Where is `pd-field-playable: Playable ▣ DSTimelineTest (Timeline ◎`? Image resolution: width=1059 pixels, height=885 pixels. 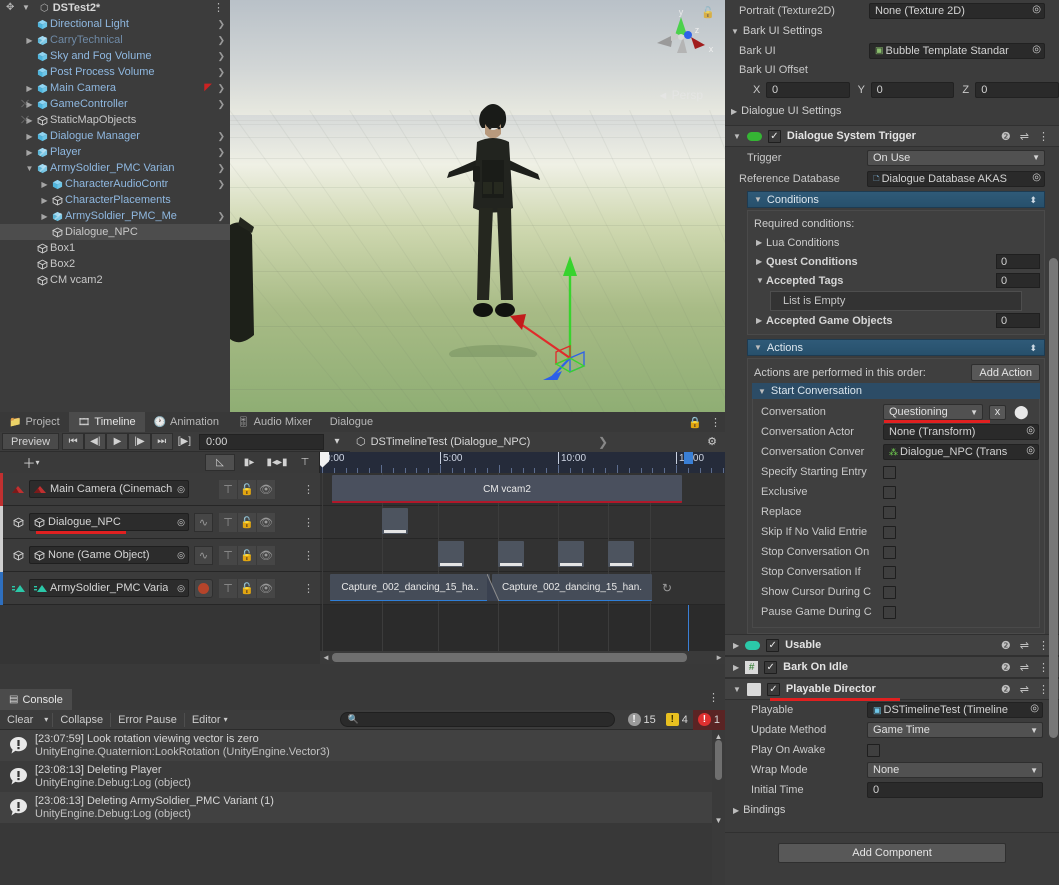 pd-field-playable: Playable ▣ DSTimelineTest (Timeline ◎ is located at coordinates (892, 710).